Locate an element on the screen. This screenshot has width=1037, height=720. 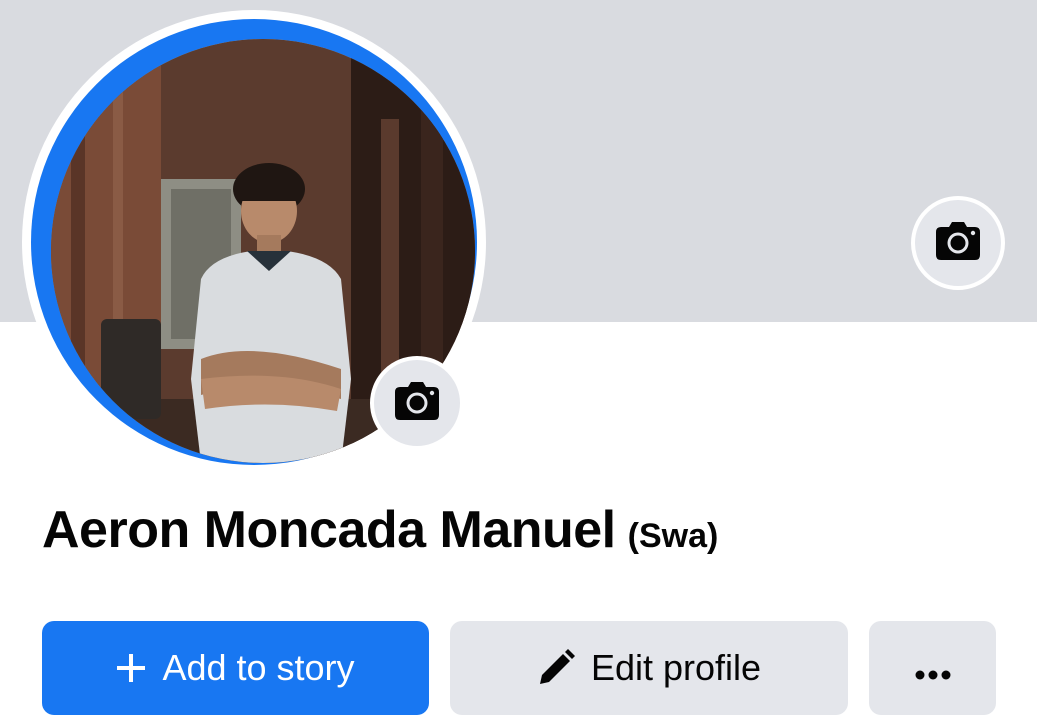
profile-name: Aeron Moncada Manuel is located at coordinates (329, 530).